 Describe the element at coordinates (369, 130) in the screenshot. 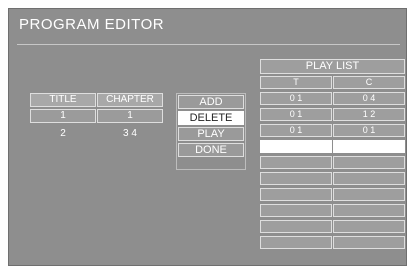

I see `playlist-row-3-chapter: 0 1` at that location.